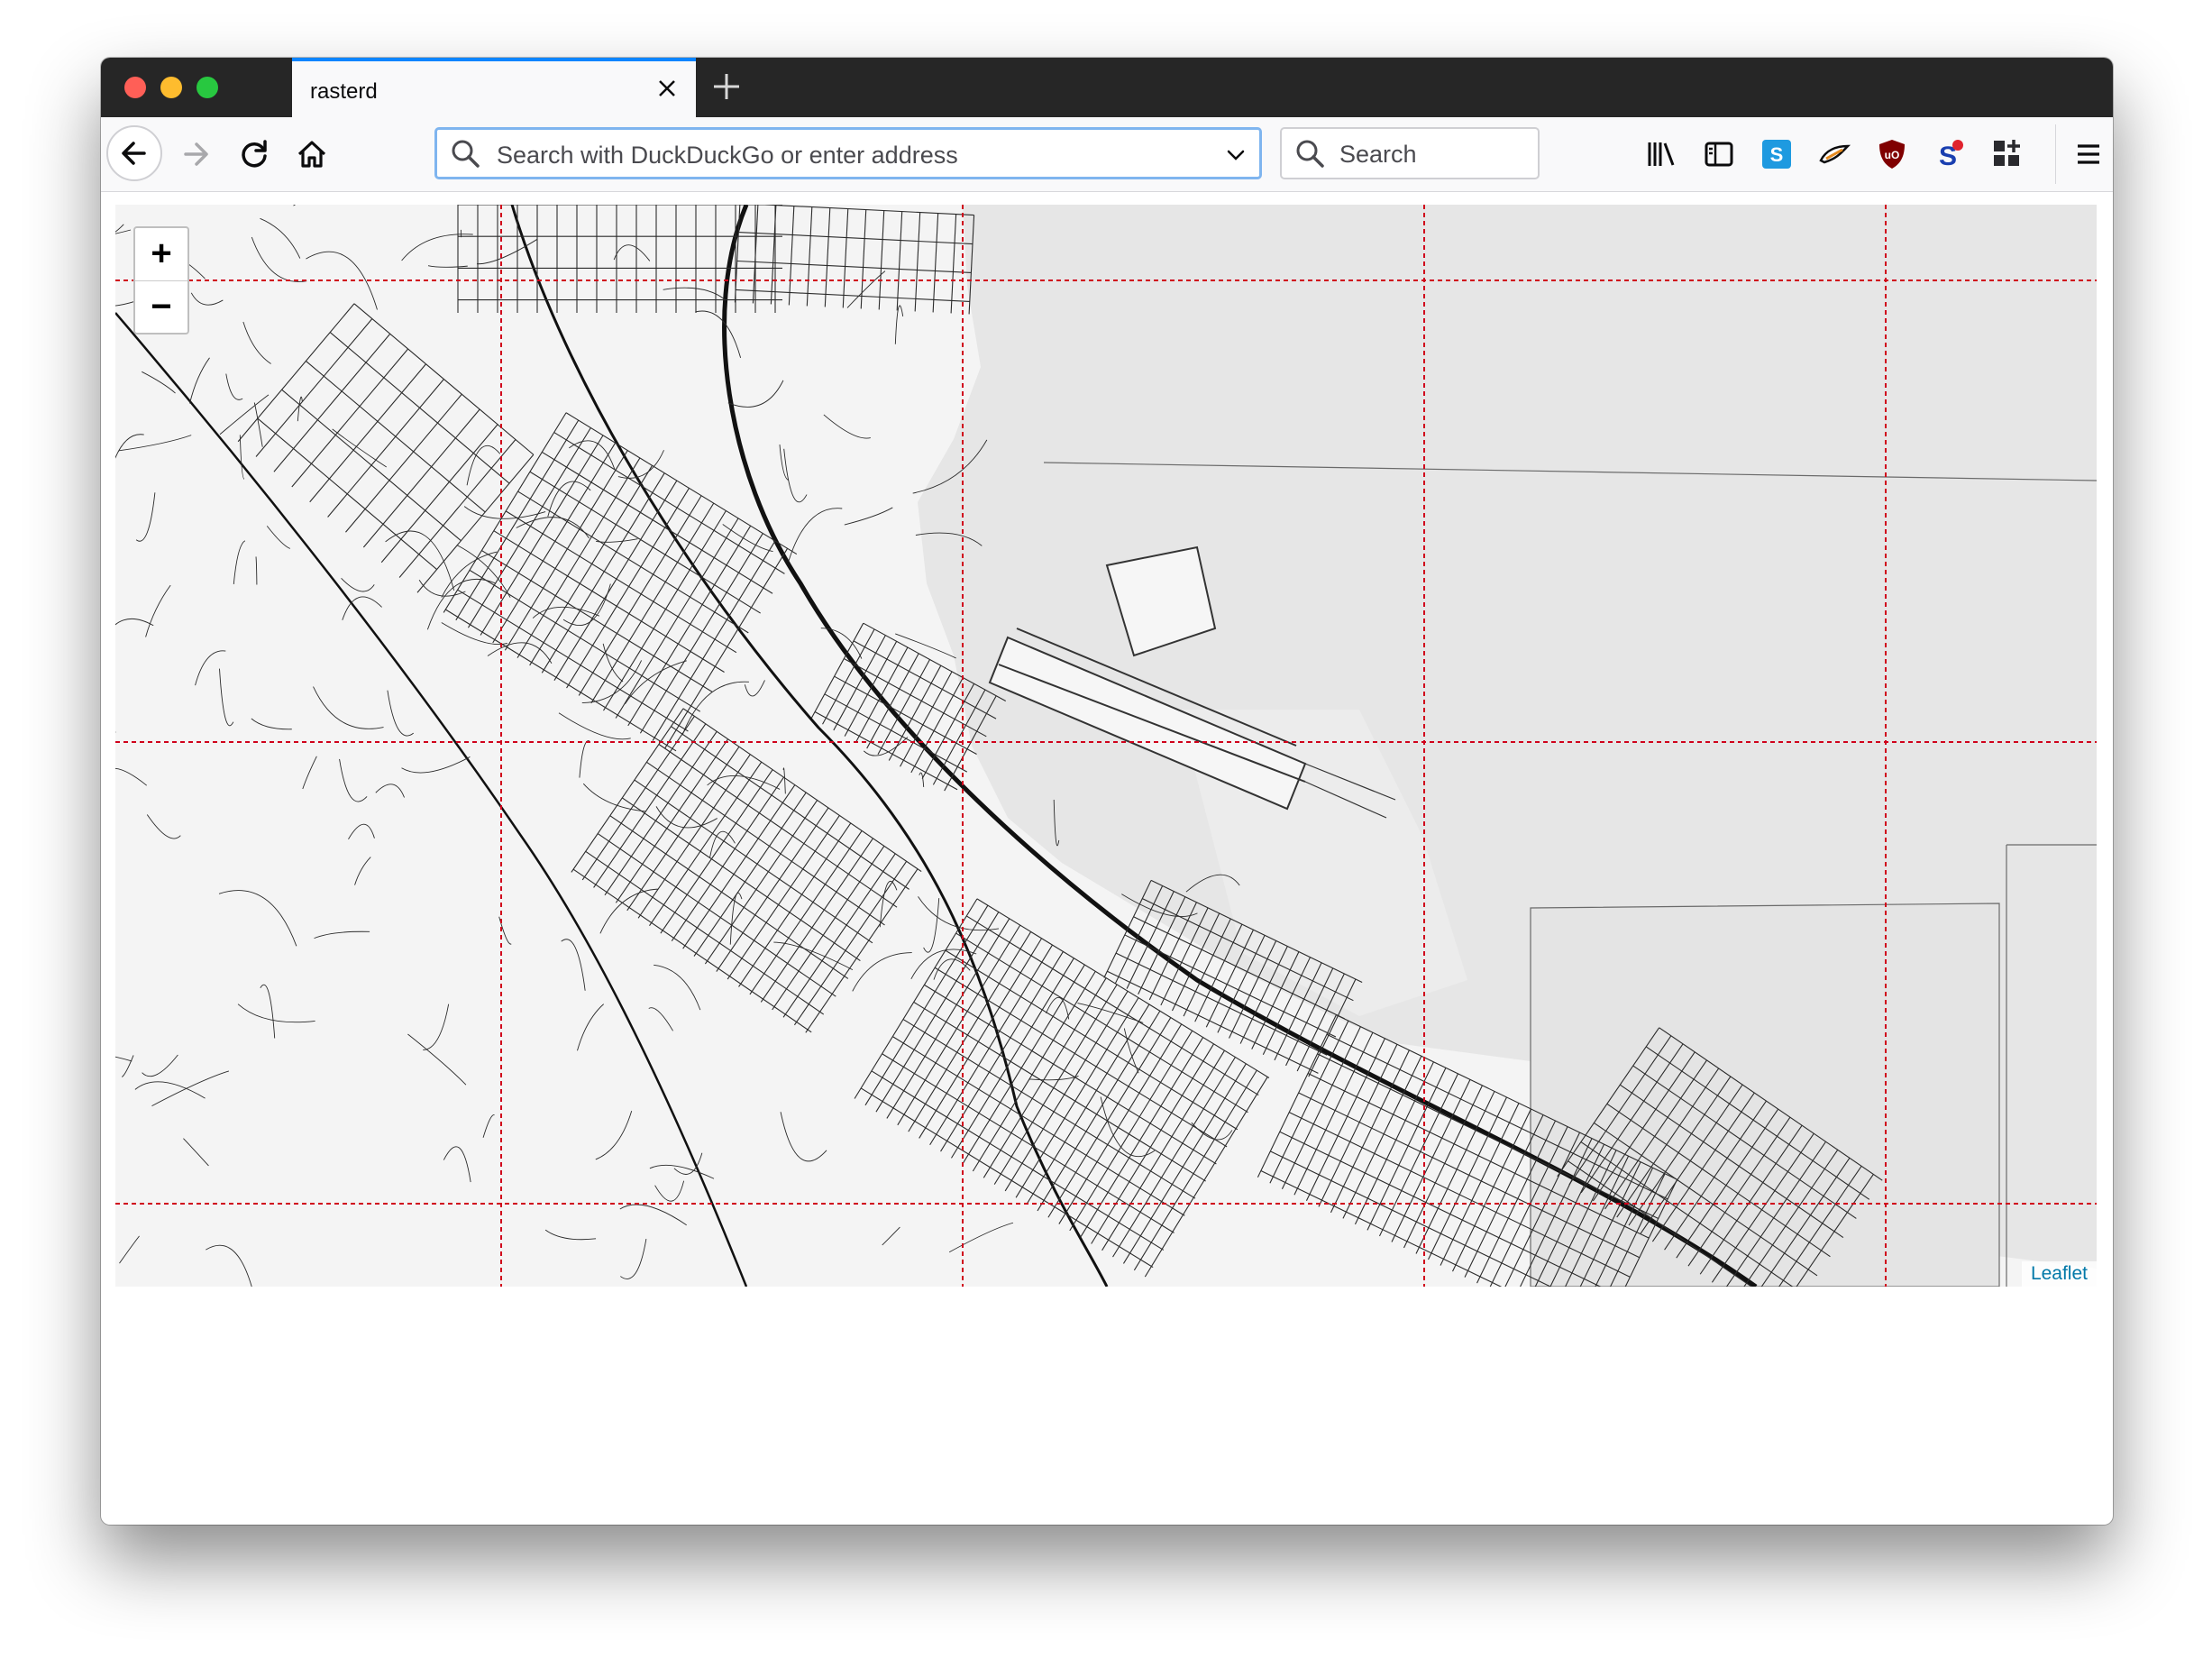 The height and width of the screenshot is (1668, 2212). Describe the element at coordinates (2059, 1274) in the screenshot. I see `leaflet-attribution-link: Leaflet` at that location.